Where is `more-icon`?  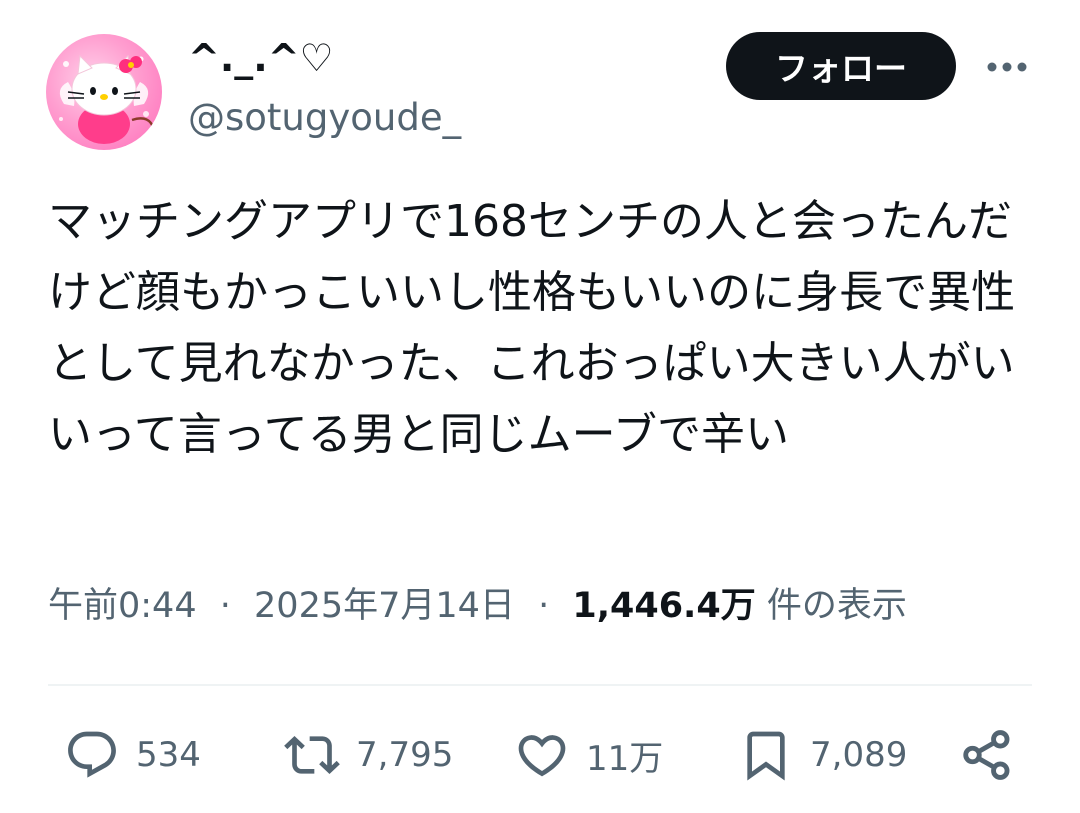
more-icon is located at coordinates (1007, 67).